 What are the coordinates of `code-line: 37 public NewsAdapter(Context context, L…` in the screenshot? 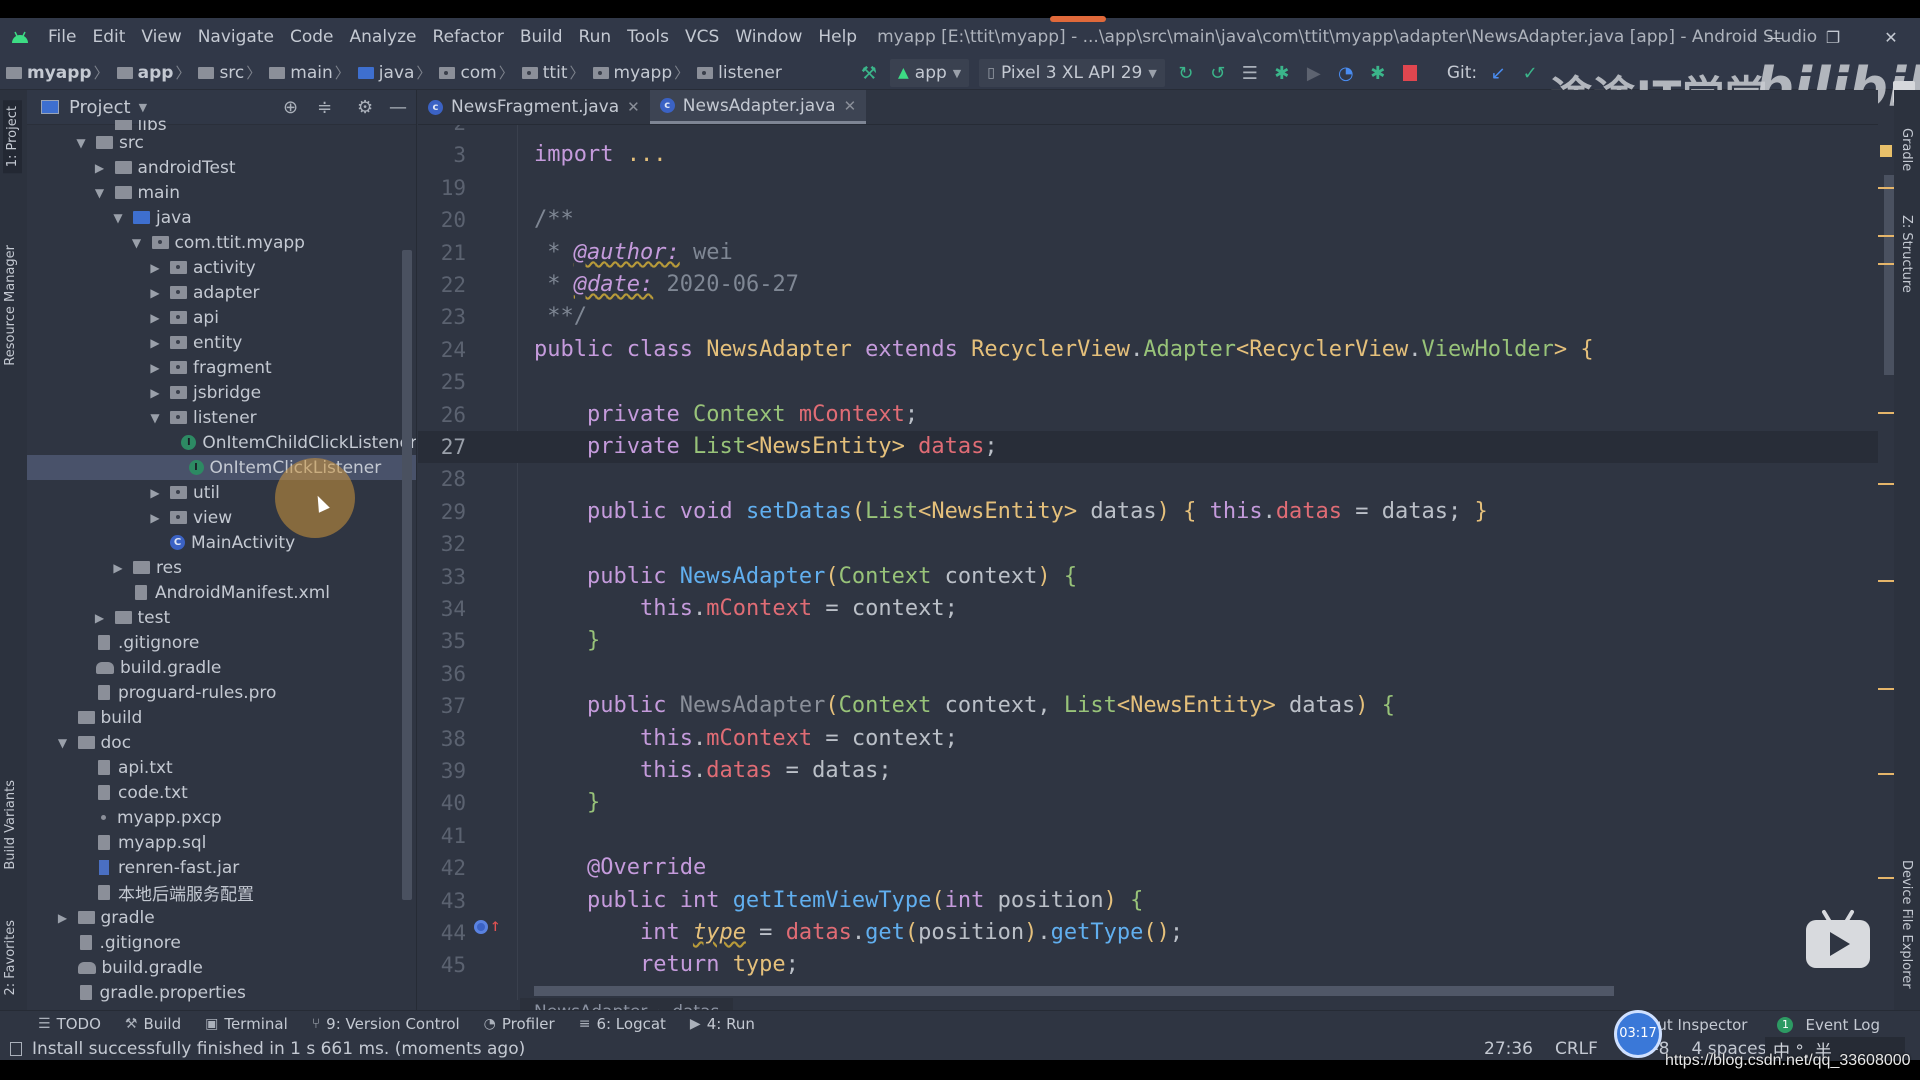 It's located at (1148, 706).